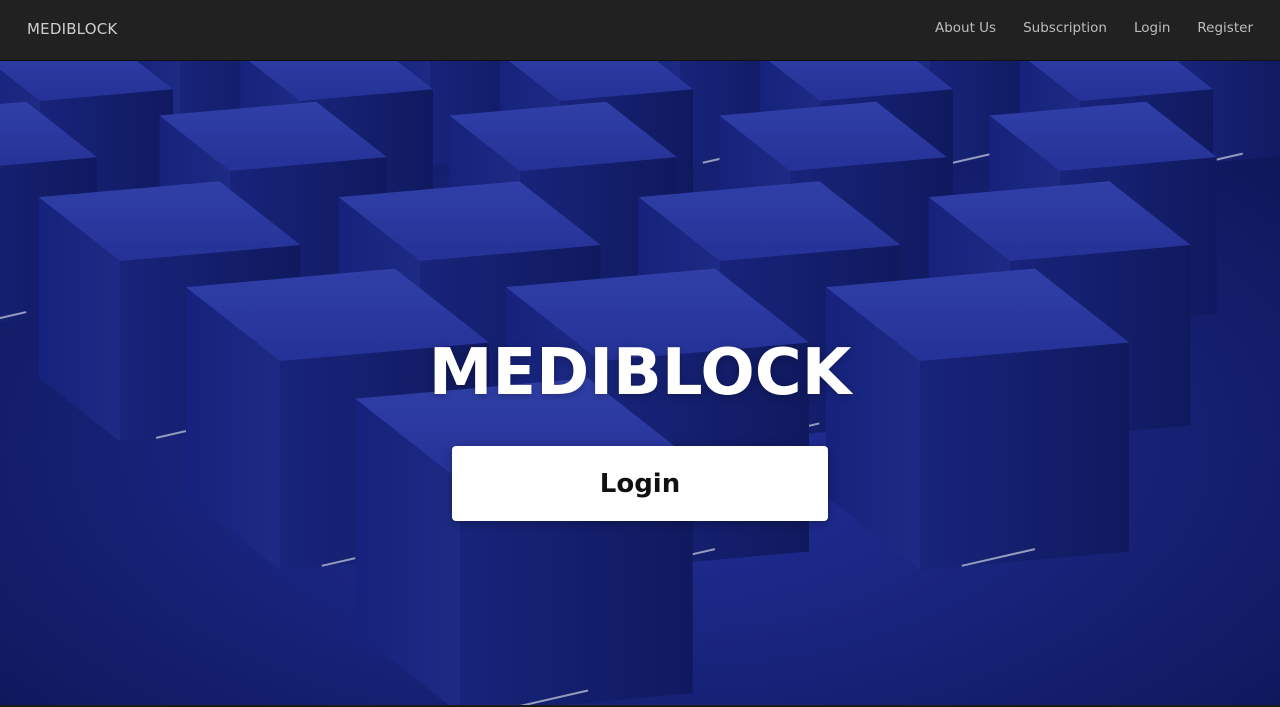 The width and height of the screenshot is (1280, 707). I want to click on nav-links: About Us Subscription Login Register, so click(1094, 28).